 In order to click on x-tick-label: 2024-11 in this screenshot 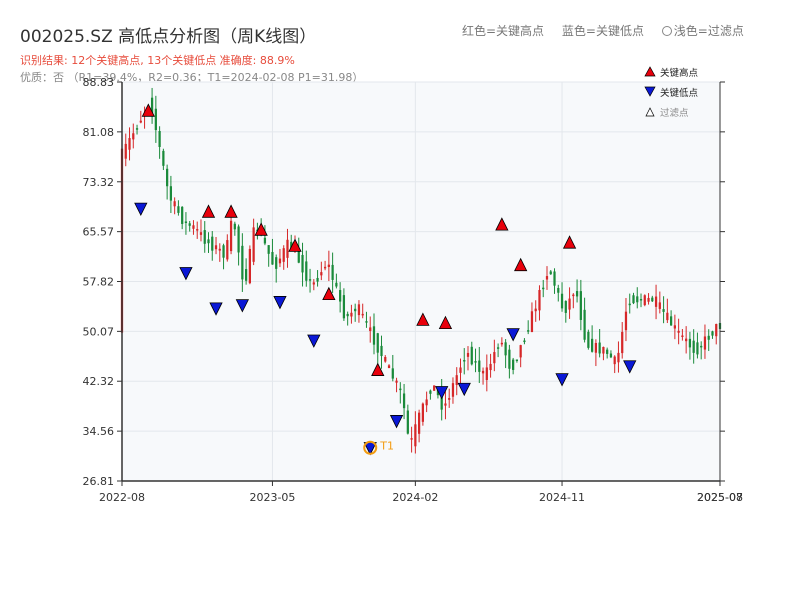, I will do `click(562, 497)`.